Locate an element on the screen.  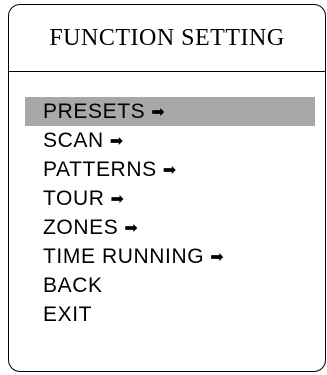
menu-item-label: PRESETS is located at coordinates (94, 111).